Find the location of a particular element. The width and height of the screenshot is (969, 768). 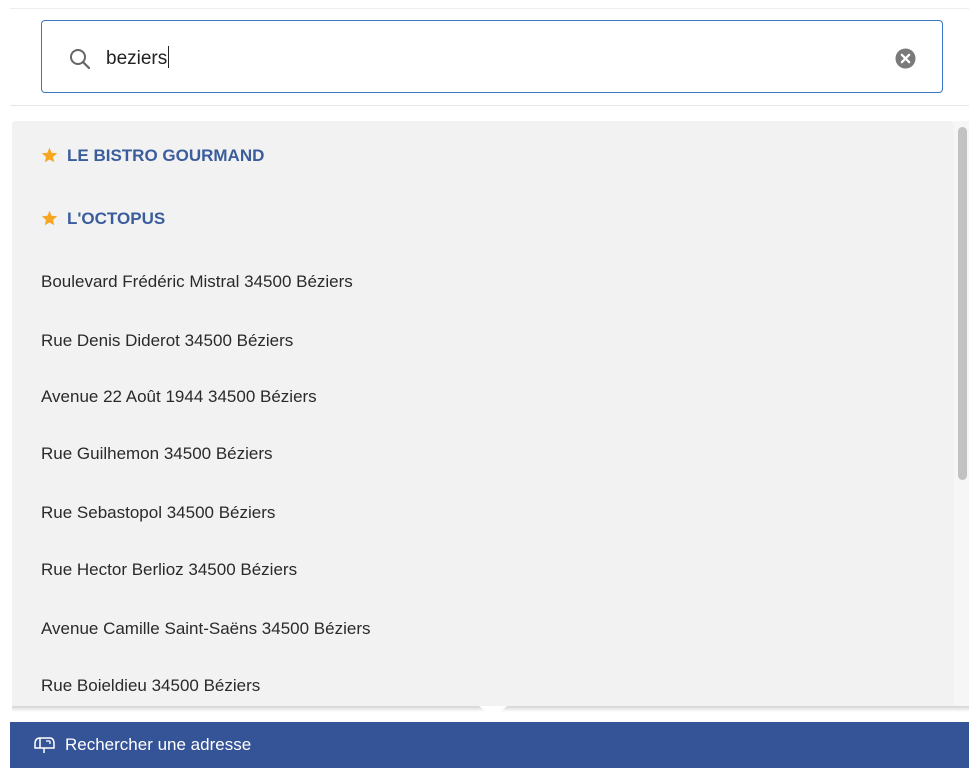

search-input-value: beziers is located at coordinates (137, 58).